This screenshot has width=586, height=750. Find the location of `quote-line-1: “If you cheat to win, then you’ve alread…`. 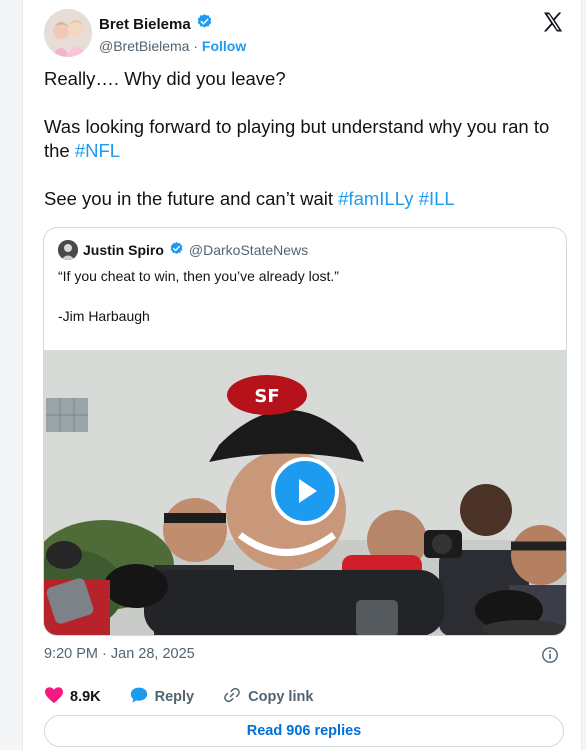

quote-line-1: “If you cheat to win, then you’ve alread… is located at coordinates (198, 276).